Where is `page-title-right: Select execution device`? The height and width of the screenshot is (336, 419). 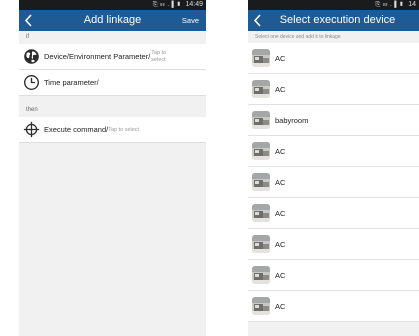
page-title-right: Select execution device is located at coordinates (337, 20).